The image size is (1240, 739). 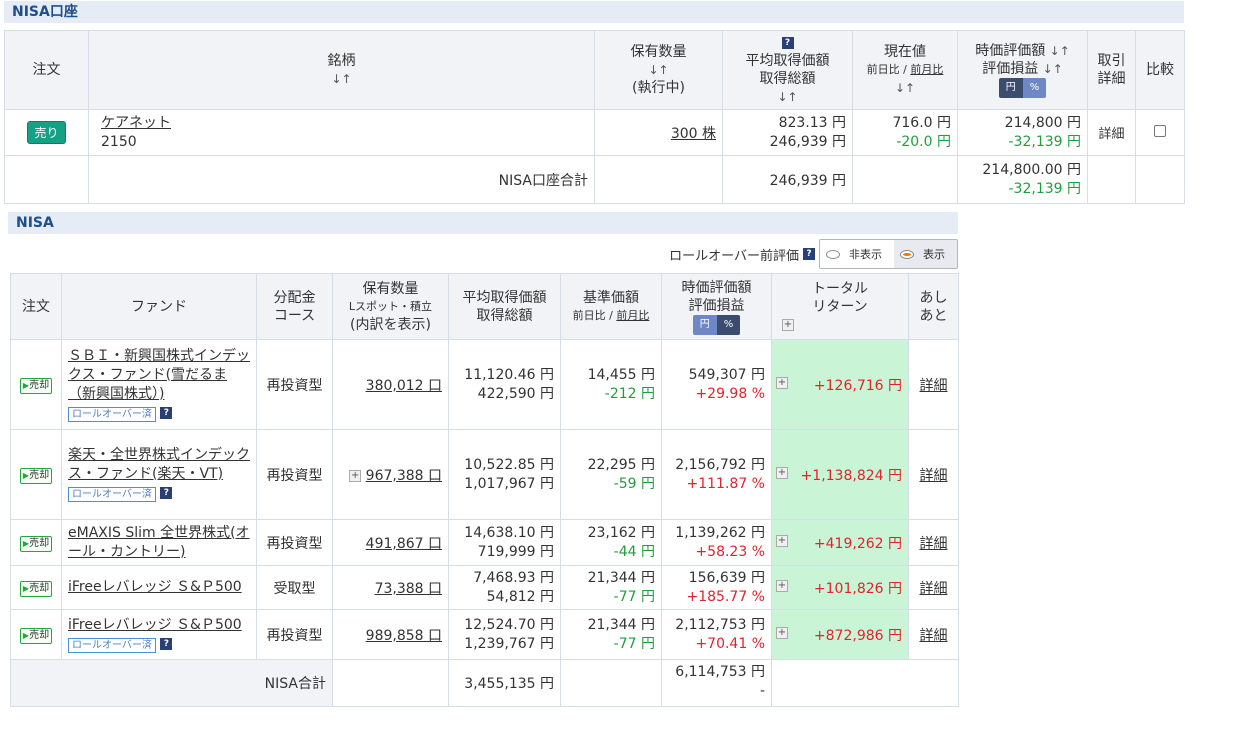 I want to click on qty-link: 989,858 口, so click(x=404, y=636).